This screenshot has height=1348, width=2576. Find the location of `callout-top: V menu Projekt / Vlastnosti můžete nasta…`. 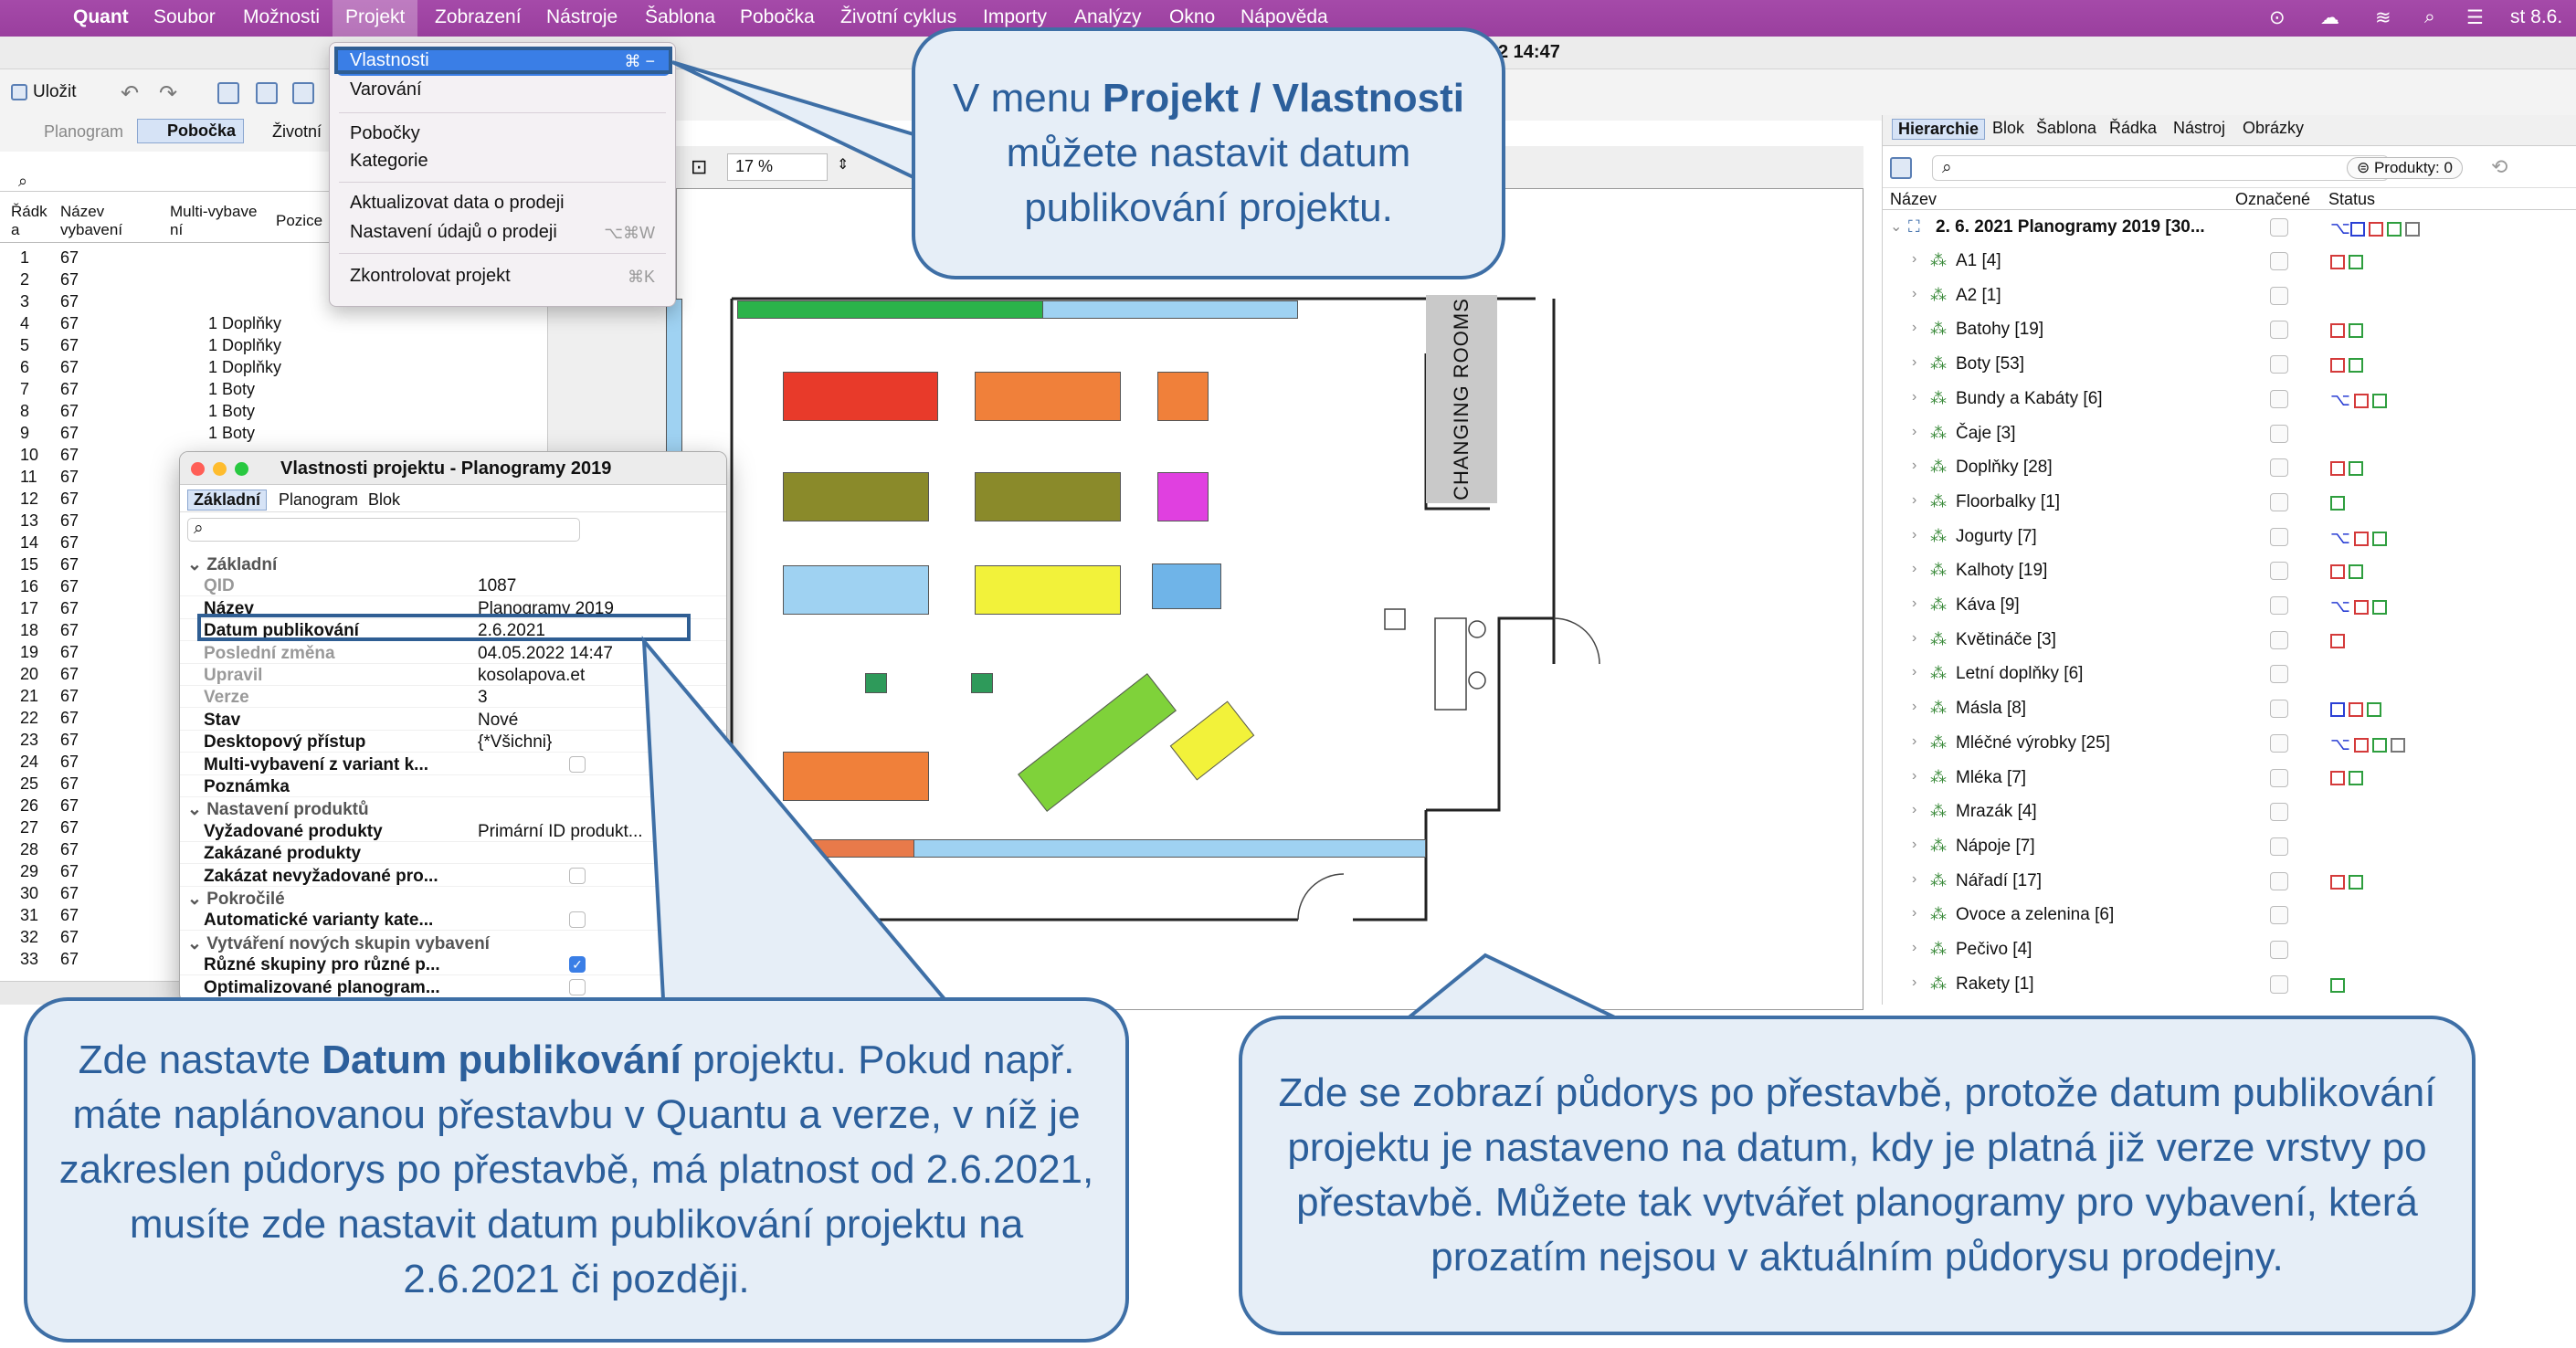

callout-top: V menu Projekt / Vlastnosti můžete nasta… is located at coordinates (1208, 153).